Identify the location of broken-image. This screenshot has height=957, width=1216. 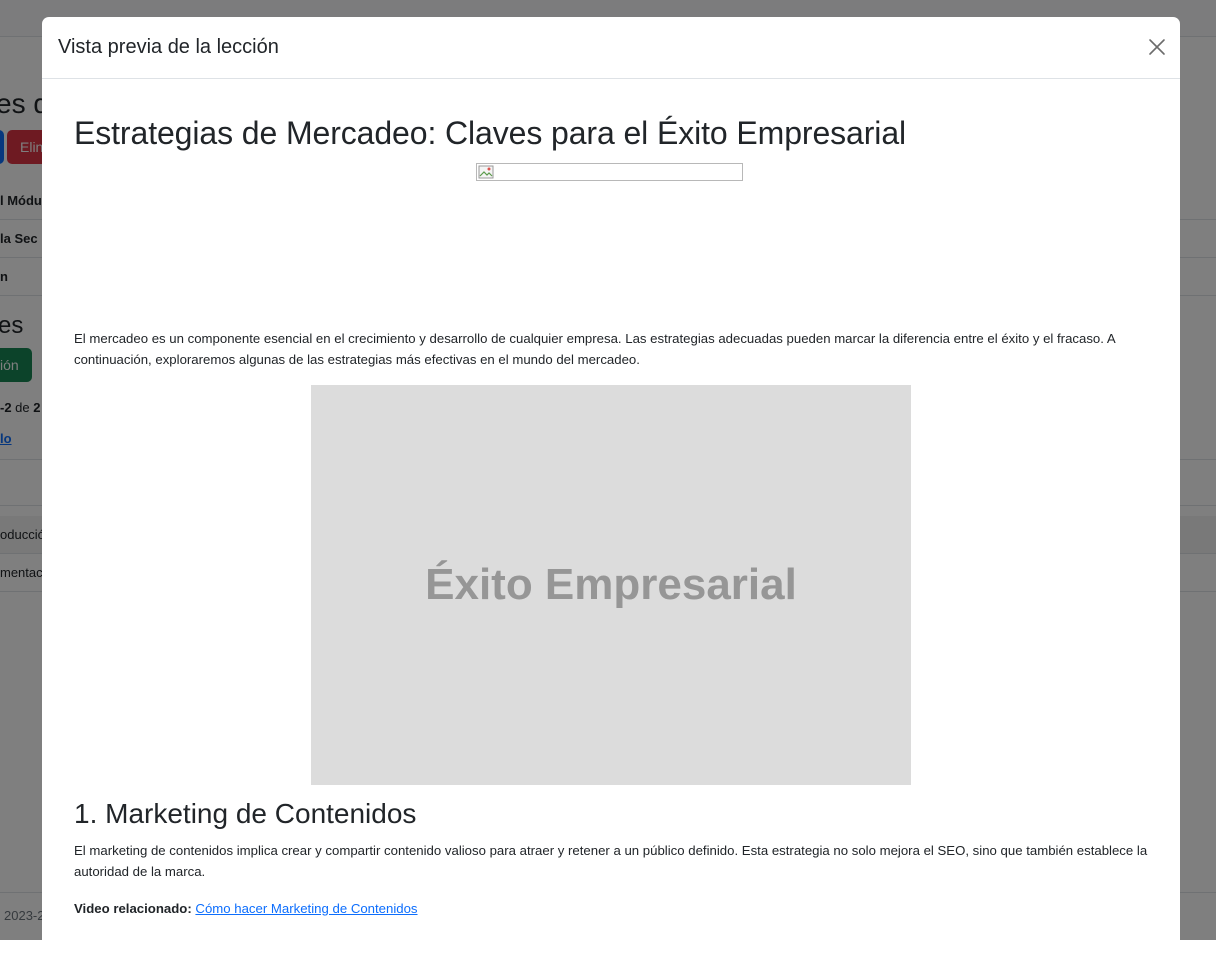
(609, 172).